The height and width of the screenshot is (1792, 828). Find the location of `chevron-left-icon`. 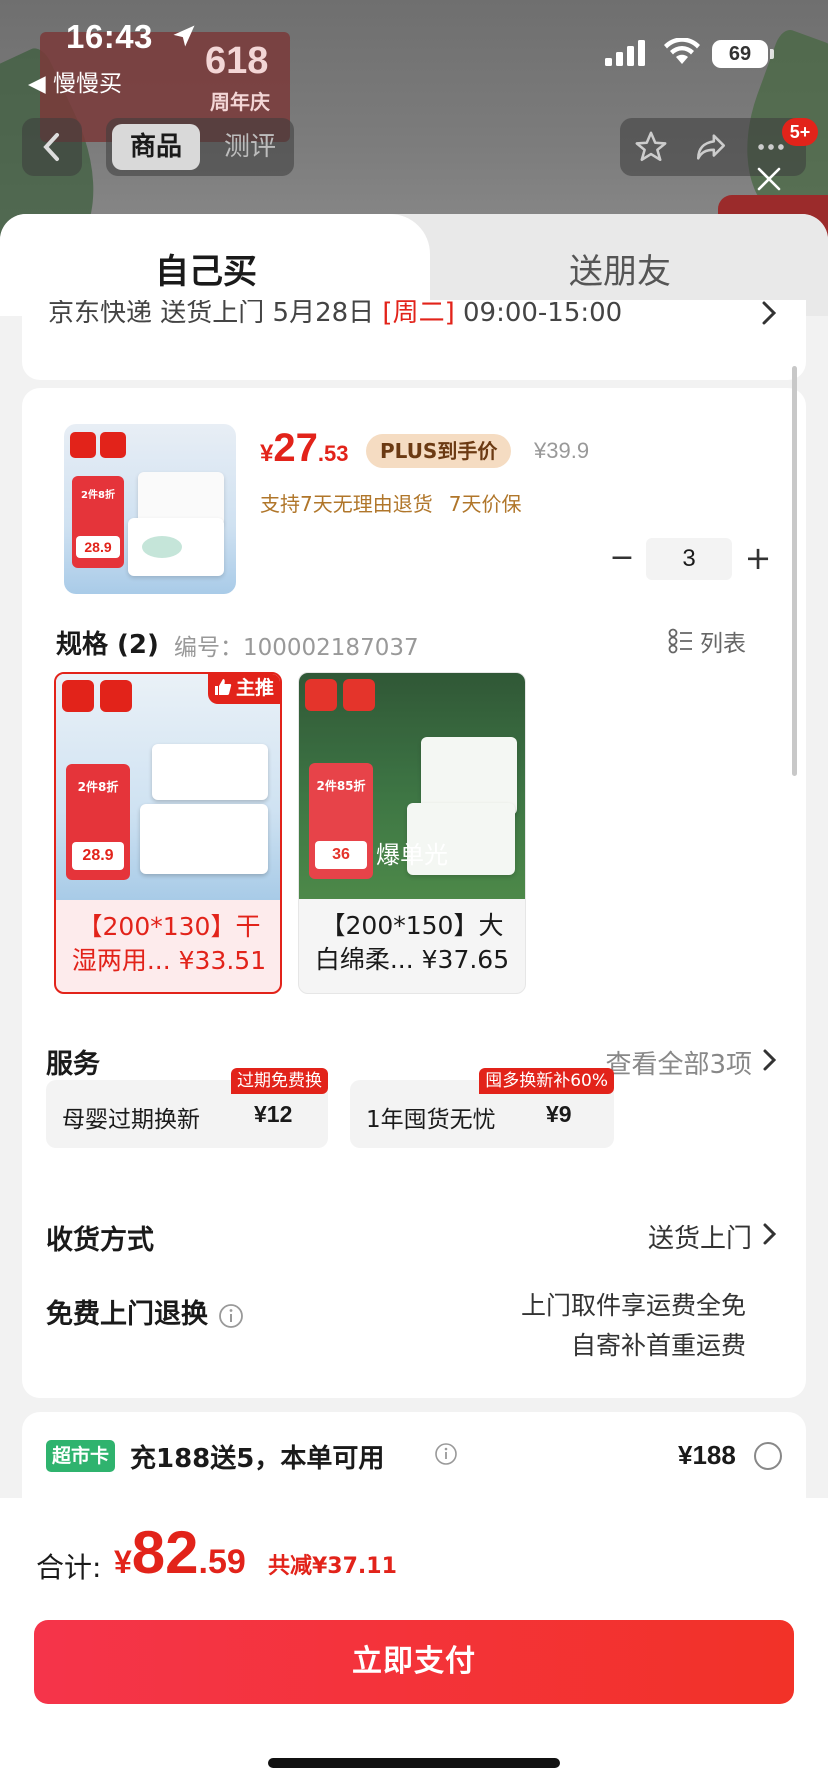

chevron-left-icon is located at coordinates (51, 147).